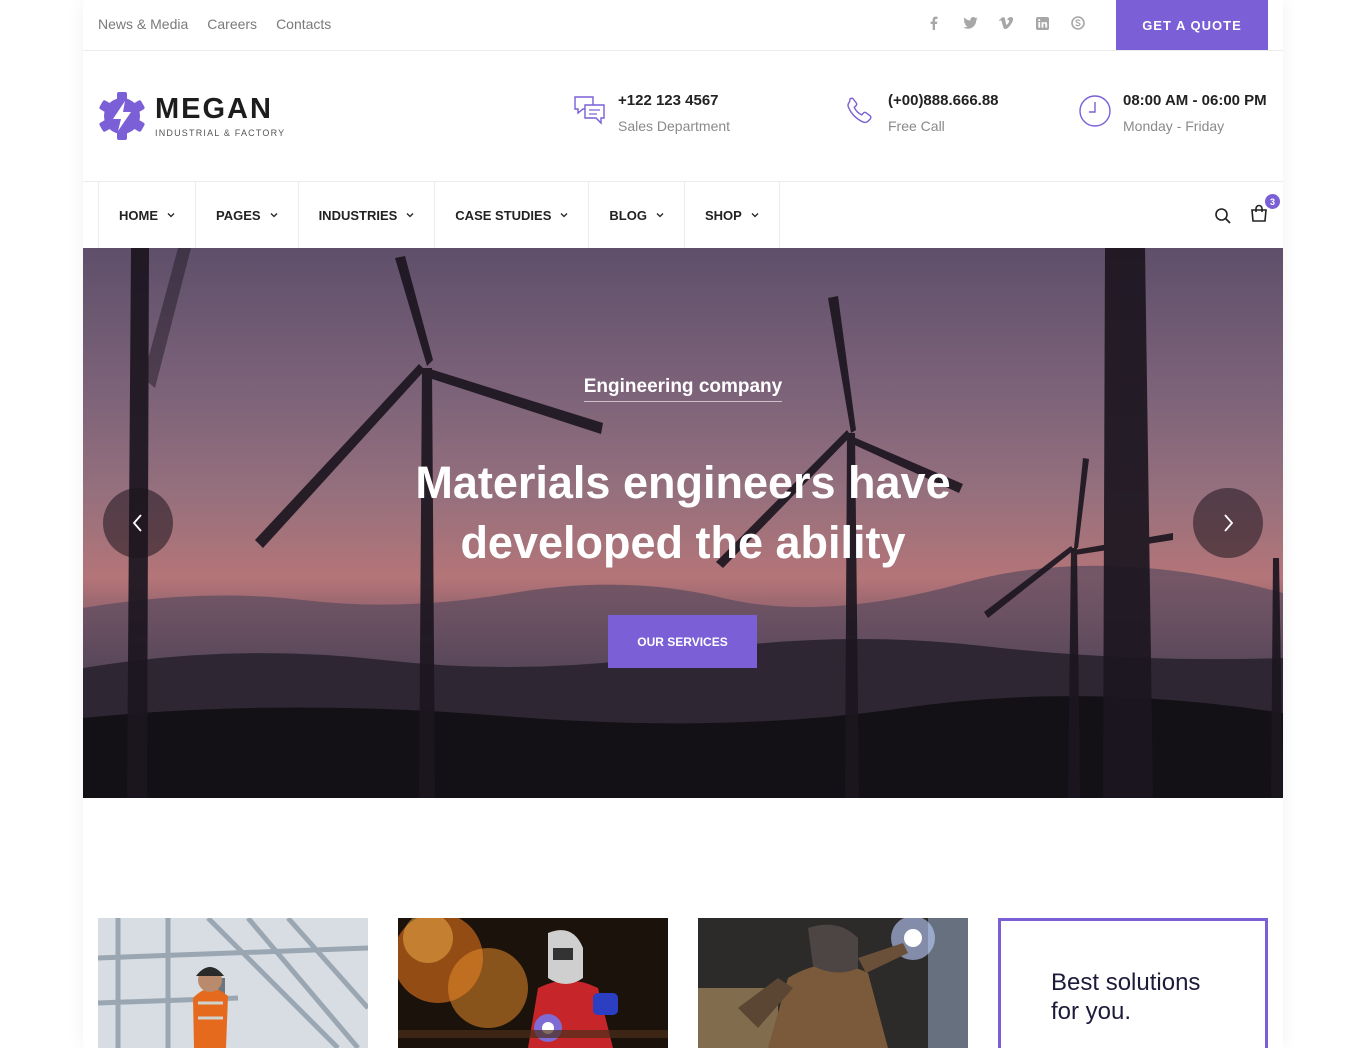  Describe the element at coordinates (1195, 100) in the screenshot. I see `hours-value: 08:00 AM - 06:00 PM` at that location.